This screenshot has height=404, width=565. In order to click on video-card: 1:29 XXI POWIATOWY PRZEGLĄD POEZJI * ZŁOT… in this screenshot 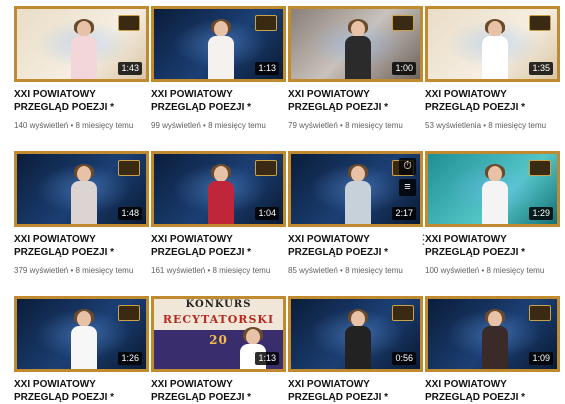, I will do `click(492, 213)`.